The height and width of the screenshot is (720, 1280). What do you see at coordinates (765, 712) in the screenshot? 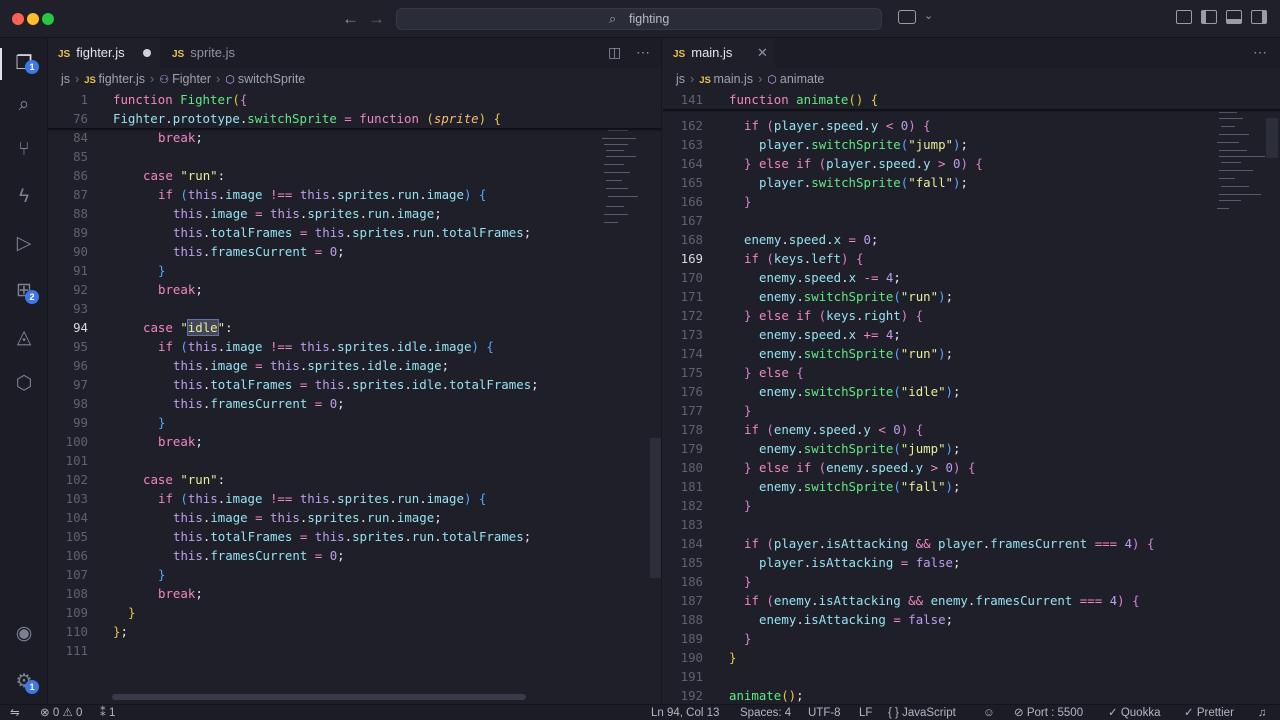
I see `indentation-setting: Spaces: 4` at bounding box center [765, 712].